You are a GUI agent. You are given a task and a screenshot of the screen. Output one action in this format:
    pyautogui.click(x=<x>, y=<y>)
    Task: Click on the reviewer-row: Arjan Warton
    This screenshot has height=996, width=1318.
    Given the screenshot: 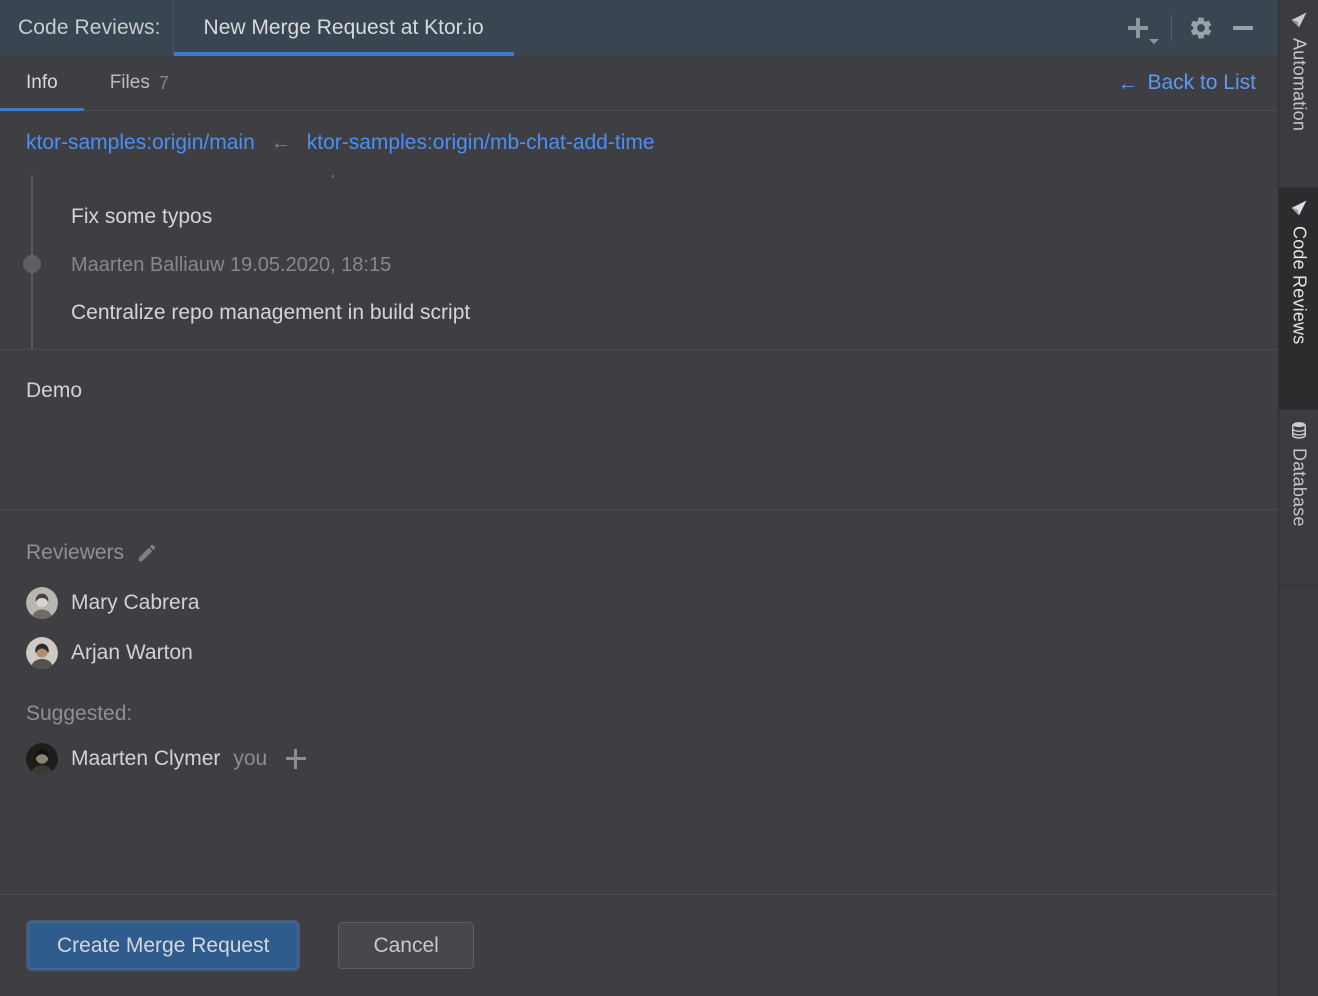 What is the action you would take?
    pyautogui.click(x=639, y=653)
    